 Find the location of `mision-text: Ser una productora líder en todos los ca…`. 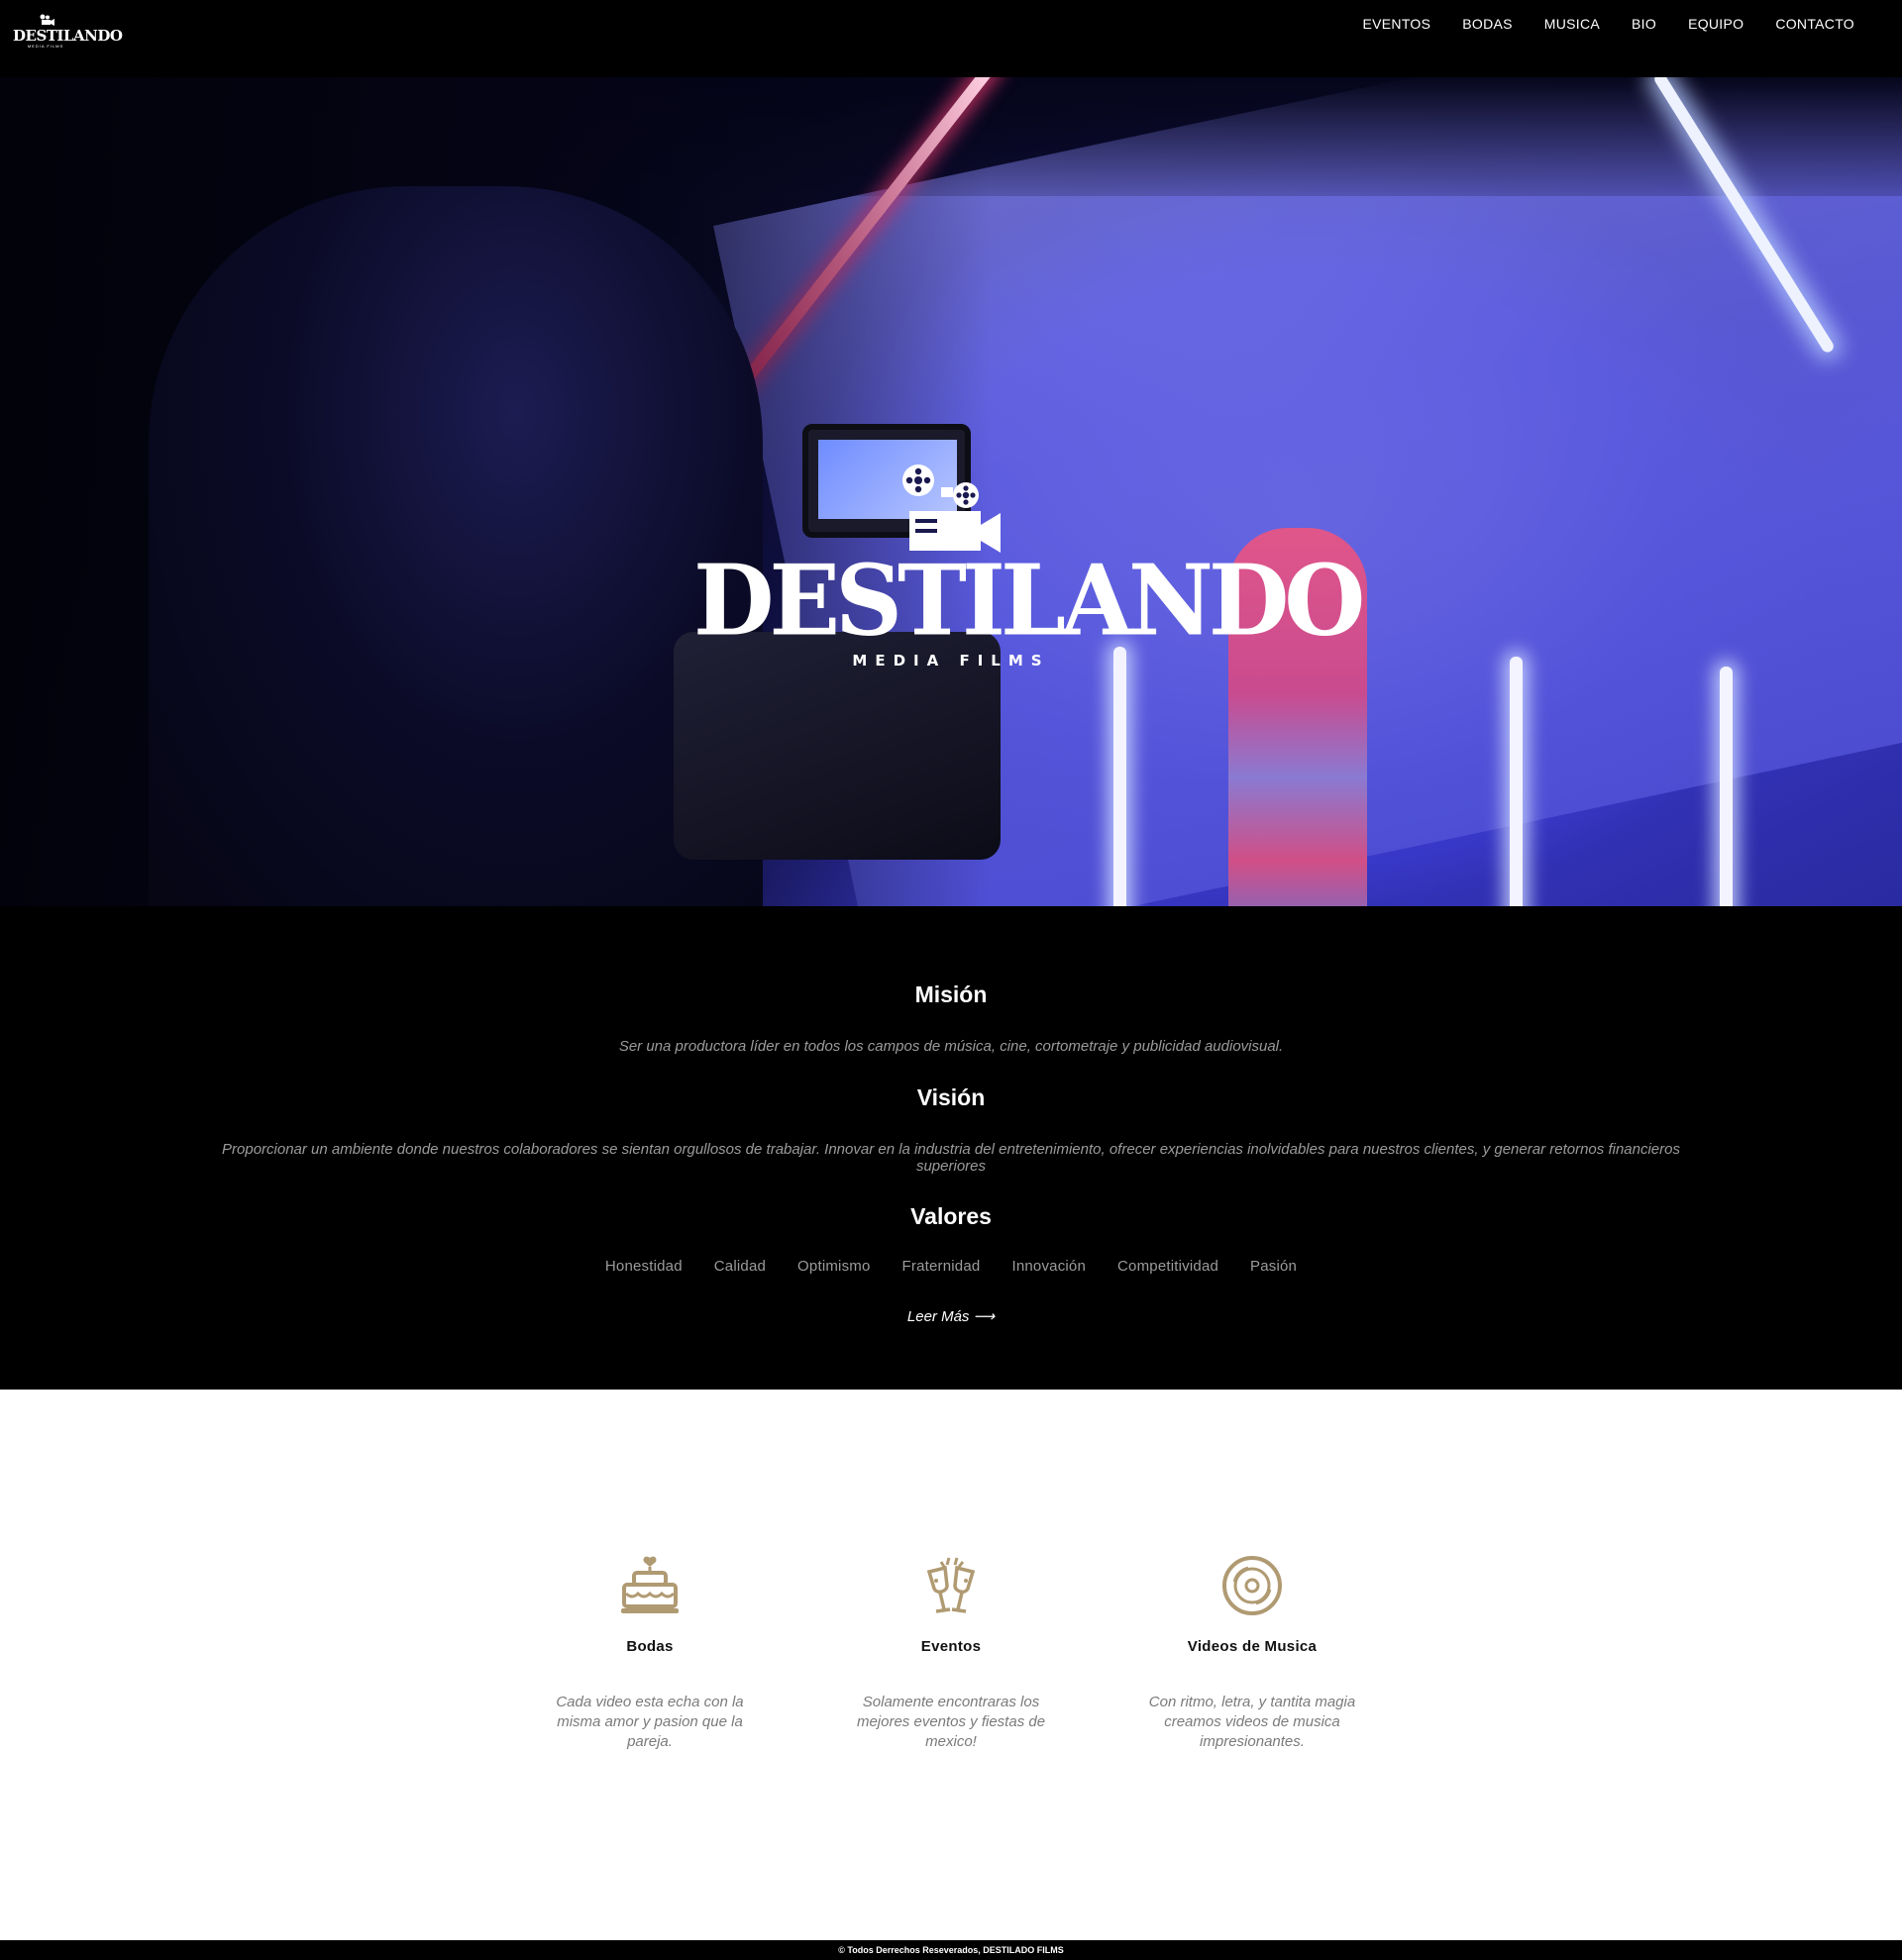

mision-text: Ser una productora líder en todos los ca… is located at coordinates (951, 1047).